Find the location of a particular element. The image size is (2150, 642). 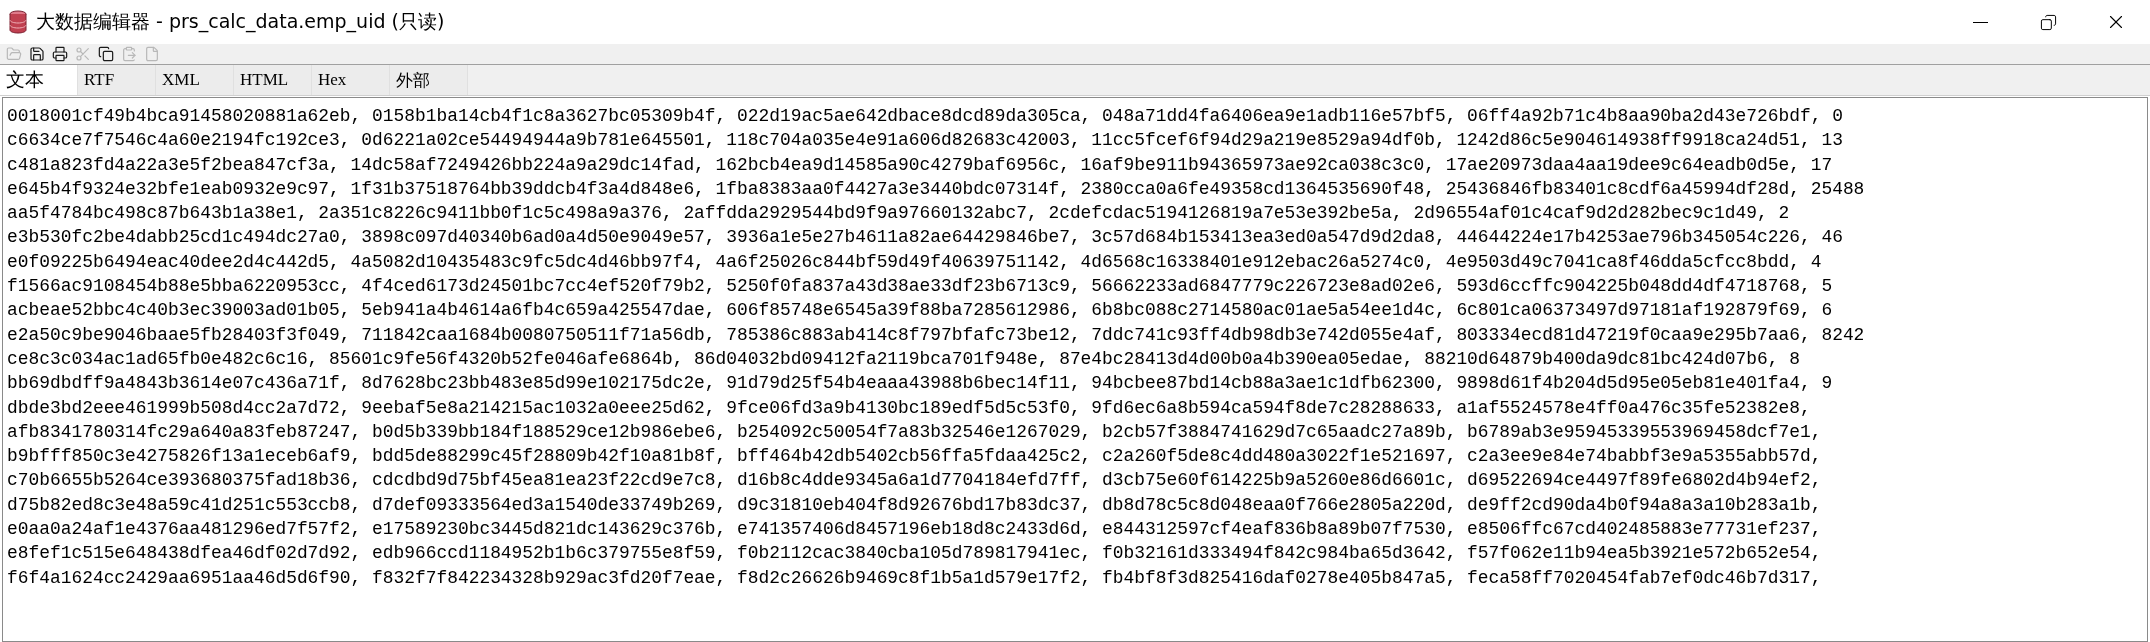

text-line: c6634ce7f7546c4a60e2194fc192ce3, 0d6221a02ce54494944a9b781e645501, 118c704a035e4e91a606d82683c42003, 11cc5fcef6f94d29a219e8529a94df0b, 1242d86c5e904614938ff9918ca24d51, 13 is located at coordinates (925, 141).